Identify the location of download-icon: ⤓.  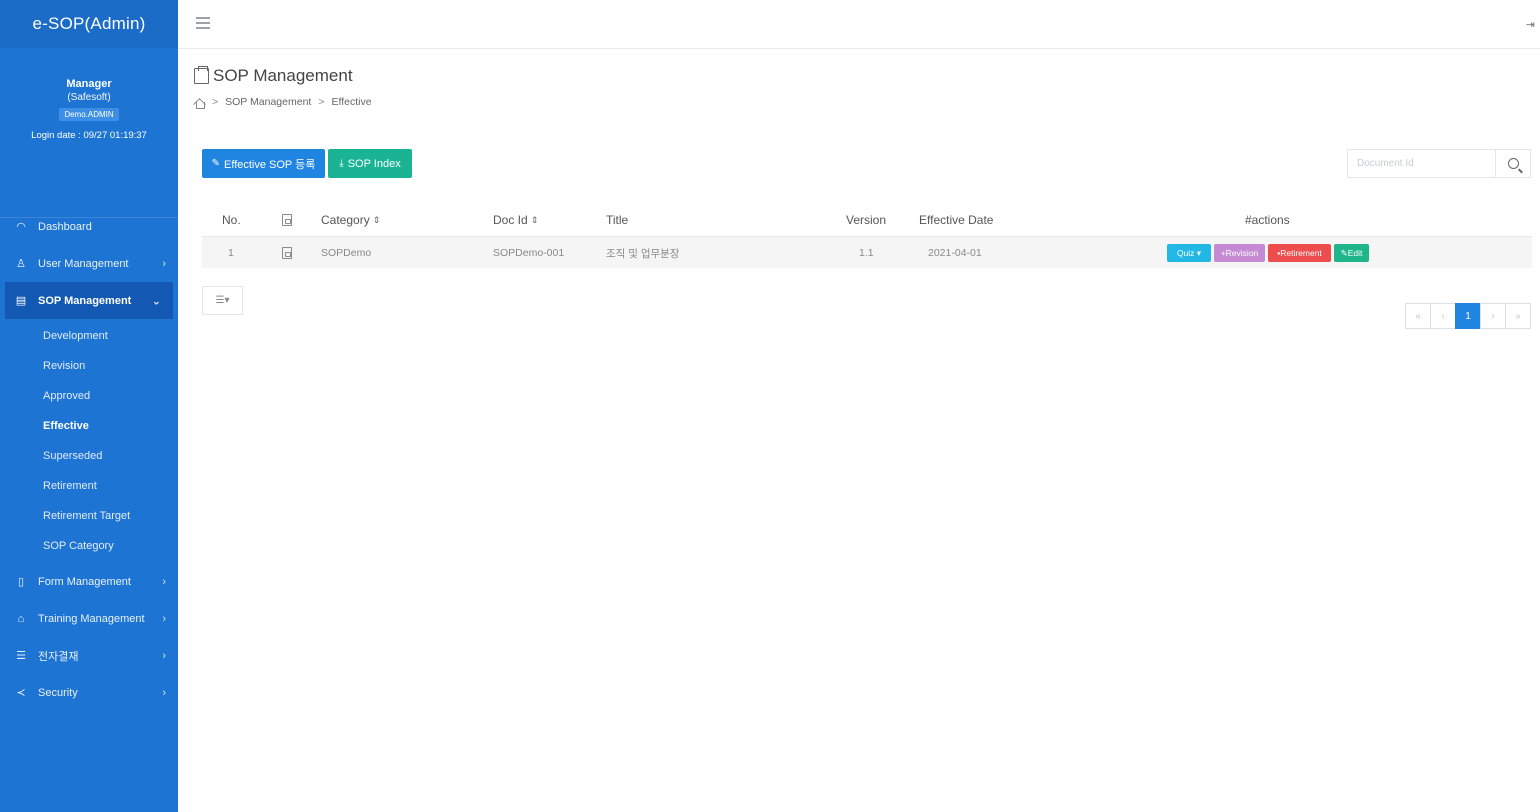
(341, 163).